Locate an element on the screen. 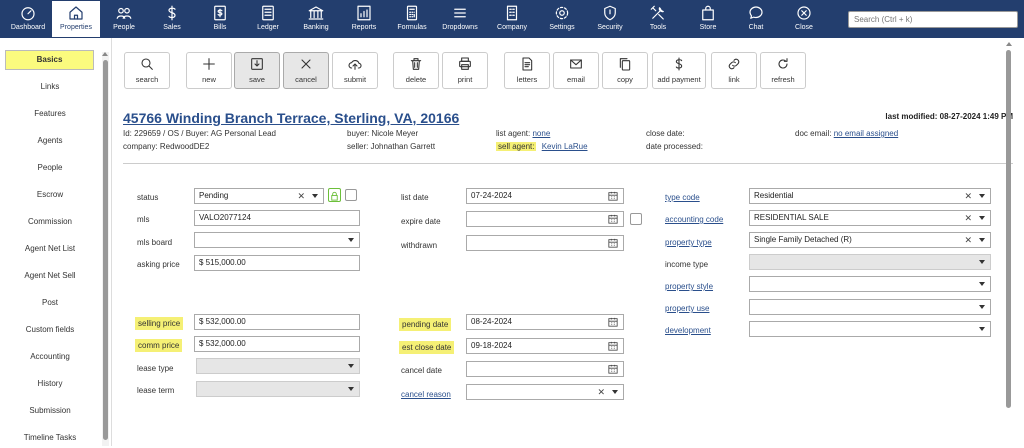  cancel-date-date-picker is located at coordinates (545, 369).